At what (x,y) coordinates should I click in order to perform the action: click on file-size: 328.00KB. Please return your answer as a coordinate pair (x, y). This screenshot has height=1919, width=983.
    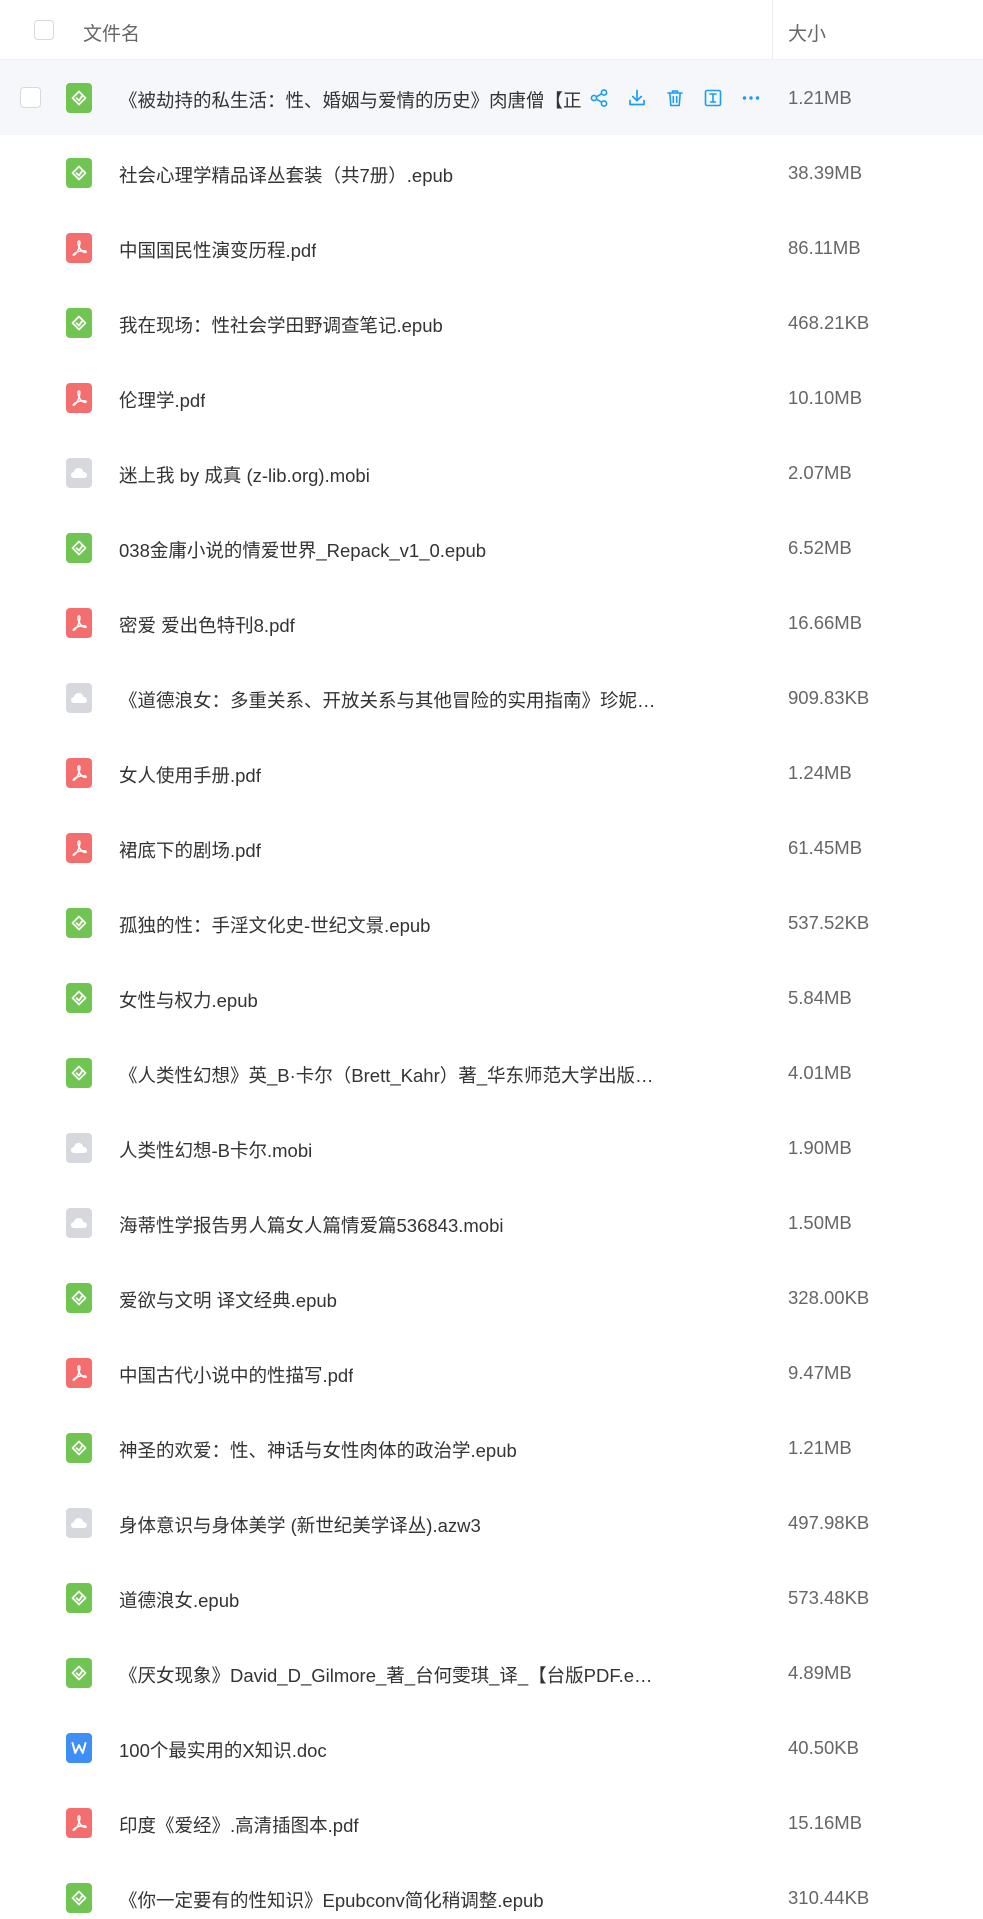
    Looking at the image, I should click on (829, 1297).